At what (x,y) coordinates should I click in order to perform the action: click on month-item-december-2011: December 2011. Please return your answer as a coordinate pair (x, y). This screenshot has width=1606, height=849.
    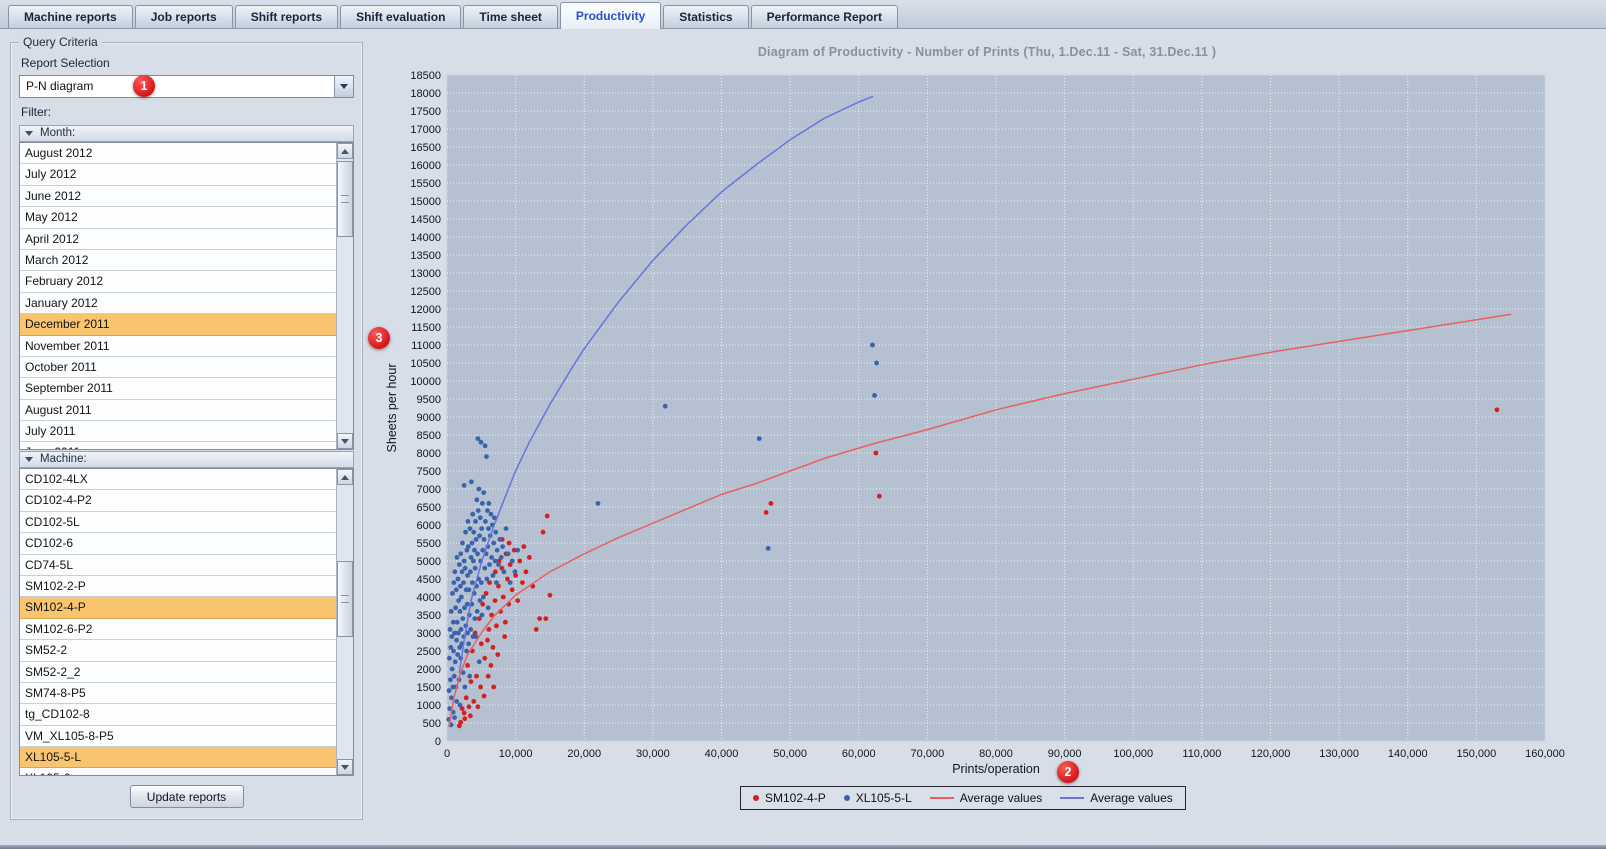
    Looking at the image, I should click on (178, 325).